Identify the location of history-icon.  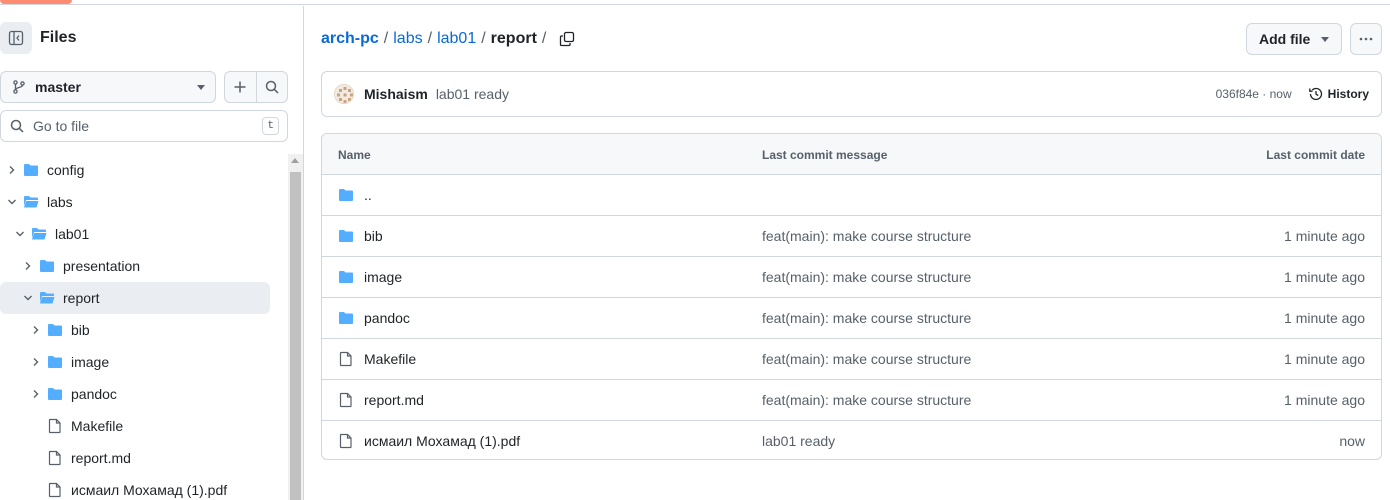
(1315, 94).